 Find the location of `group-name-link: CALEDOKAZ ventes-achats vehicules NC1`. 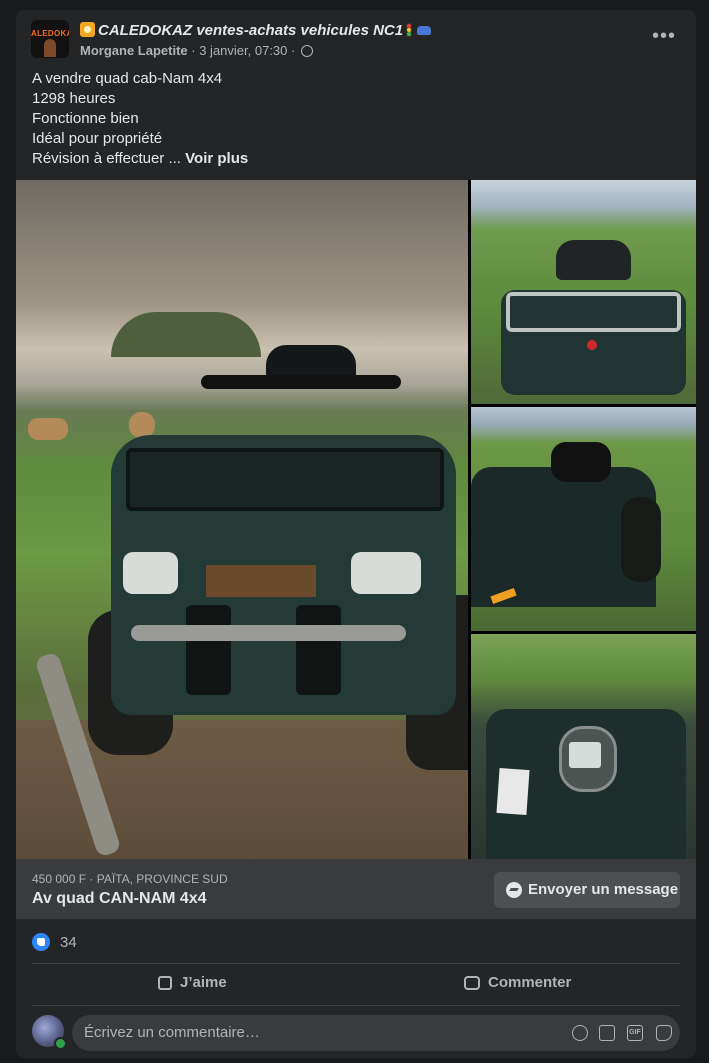

group-name-link: CALEDOKAZ ventes-achats vehicules NC1 is located at coordinates (250, 30).